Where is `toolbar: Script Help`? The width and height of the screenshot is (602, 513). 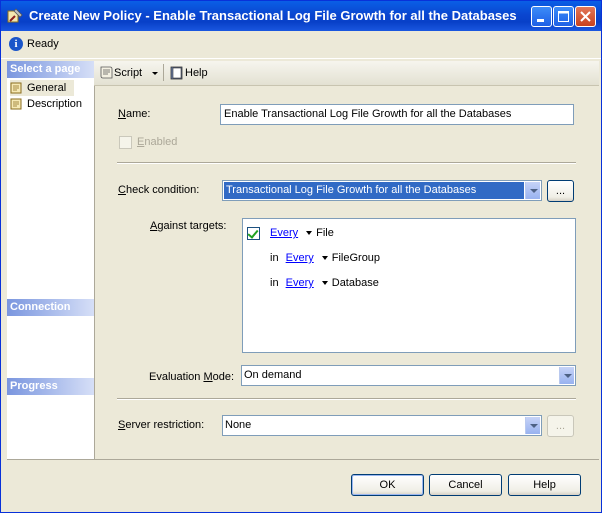
toolbar: Script Help is located at coordinates (346, 73).